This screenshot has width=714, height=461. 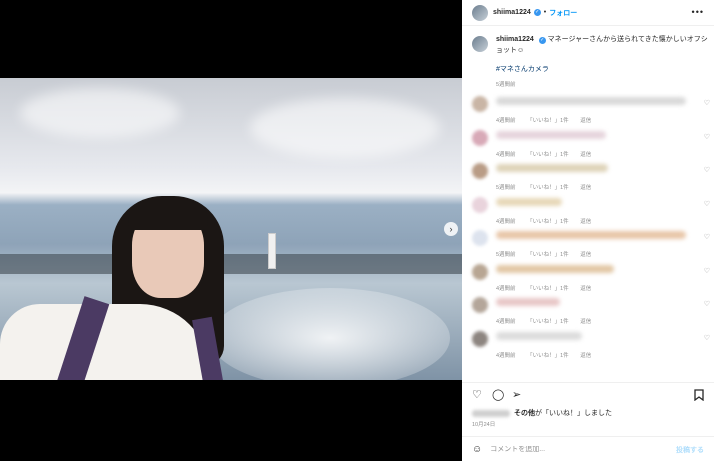 I want to click on send-icon: ➢, so click(x=516, y=395).